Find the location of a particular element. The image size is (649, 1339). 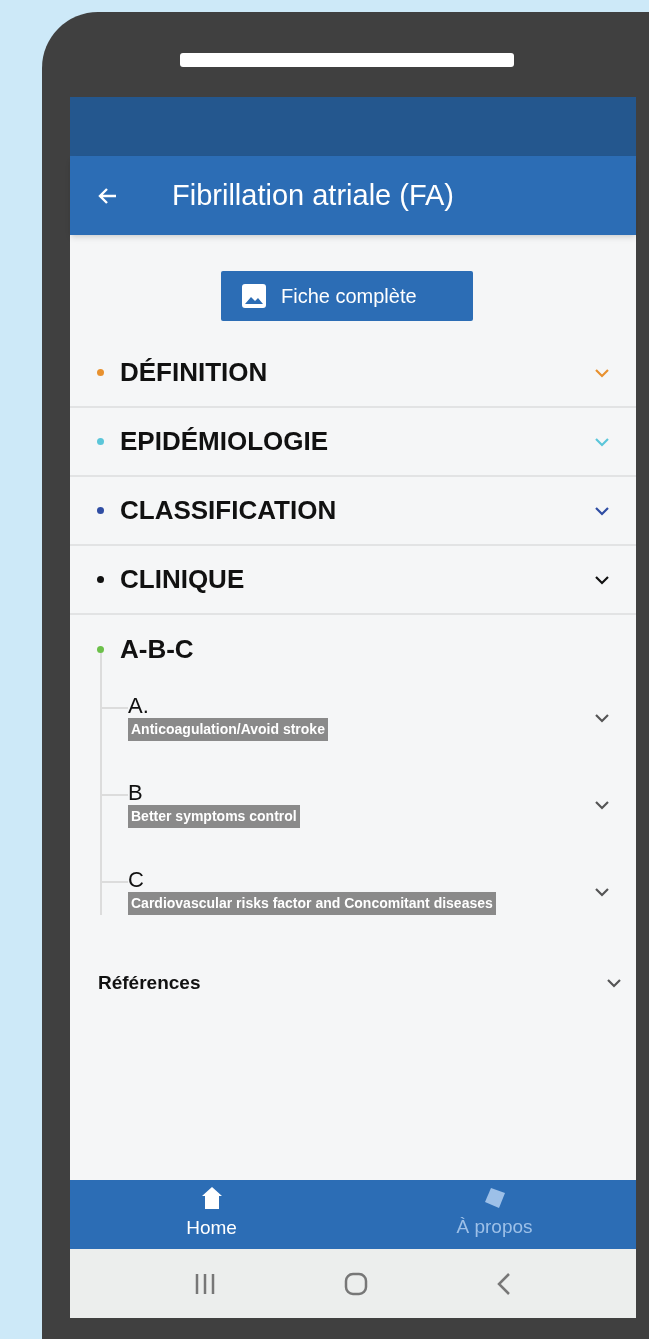

screen-title: Fibrillation atriale (FA) is located at coordinates (313, 195).